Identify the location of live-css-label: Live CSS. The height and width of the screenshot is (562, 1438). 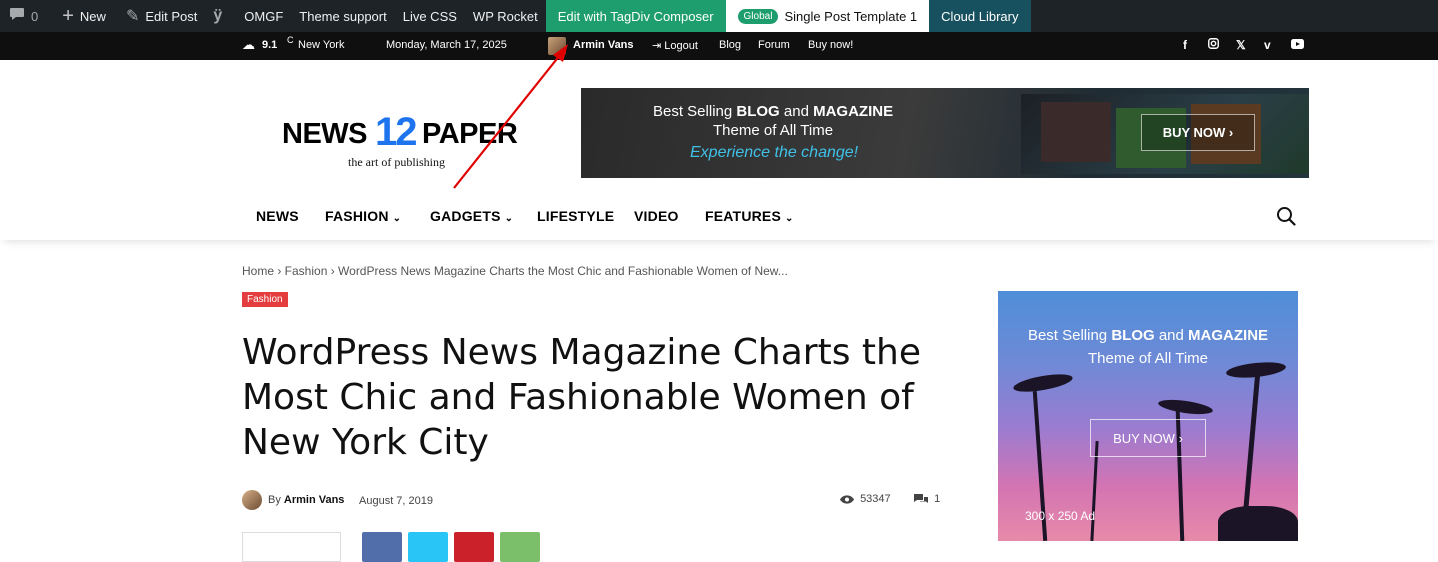
(429, 16).